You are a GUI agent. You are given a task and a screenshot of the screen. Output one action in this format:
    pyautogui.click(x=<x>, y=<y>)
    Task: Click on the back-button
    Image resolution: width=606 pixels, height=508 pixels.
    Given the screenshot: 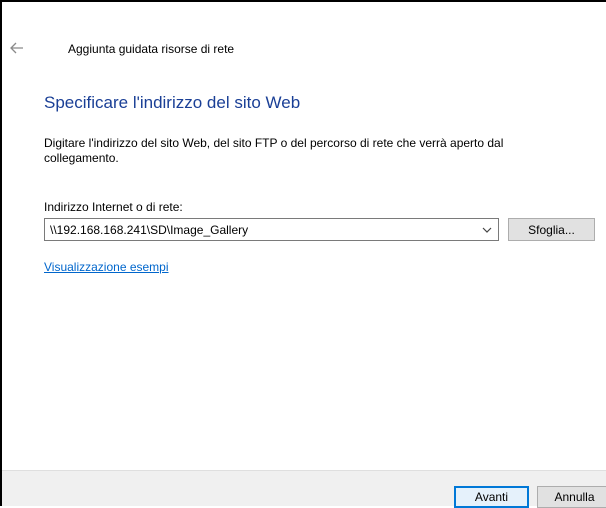 What is the action you would take?
    pyautogui.click(x=17, y=48)
    